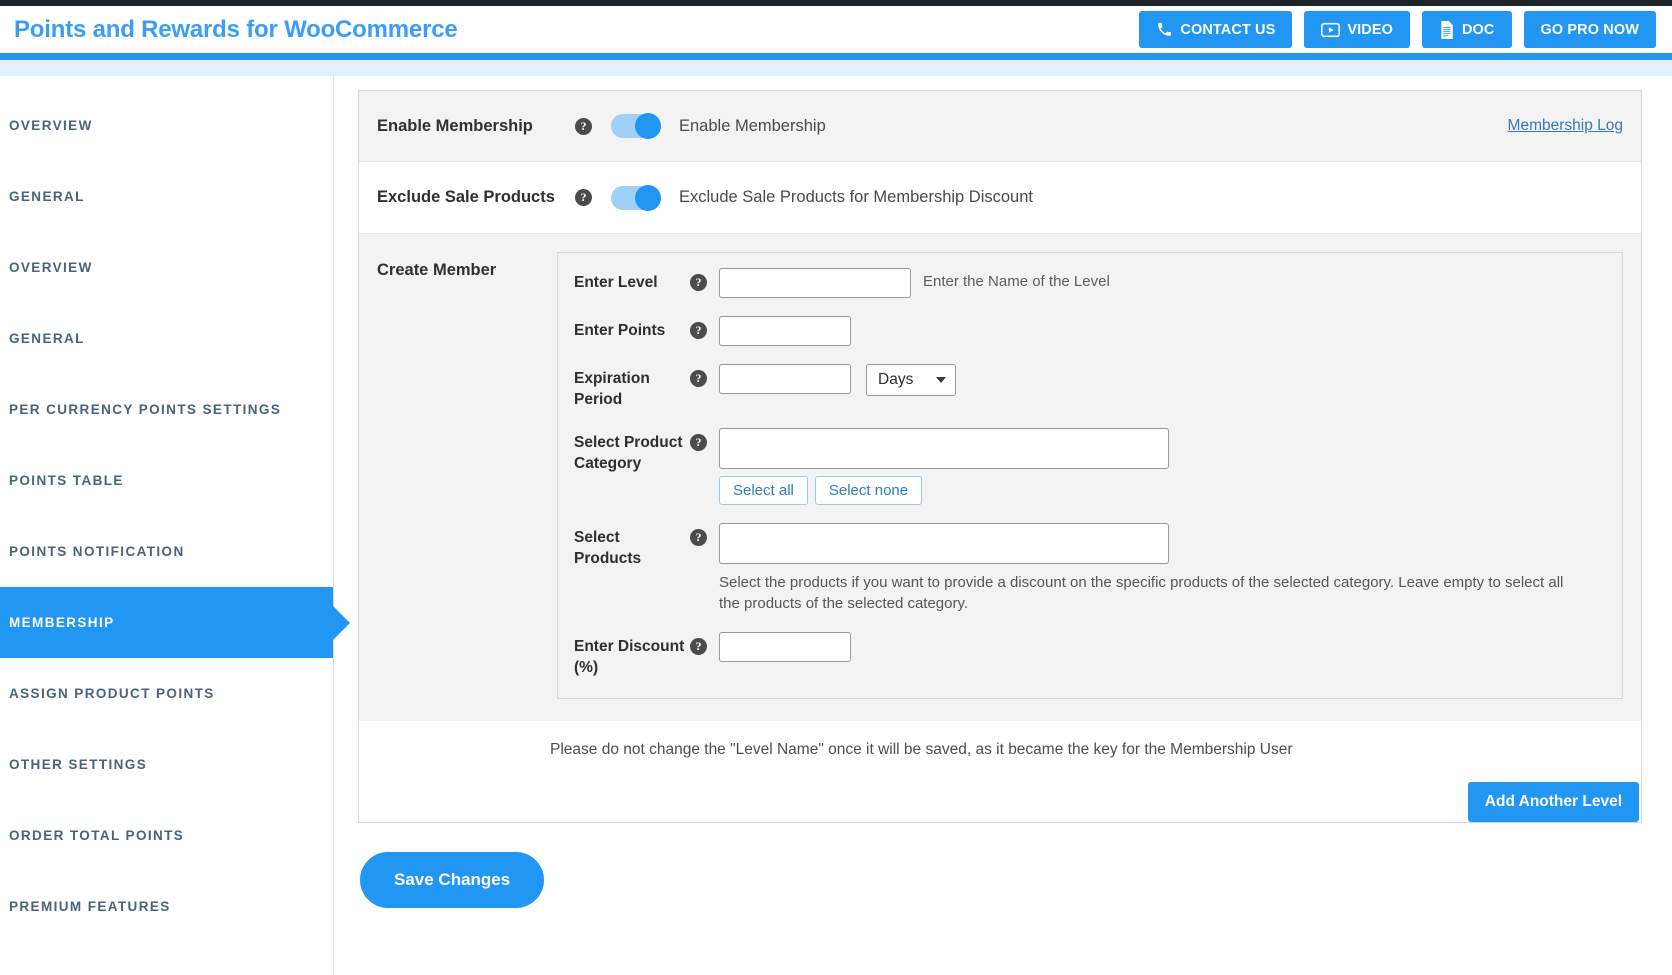 The image size is (1672, 975). What do you see at coordinates (836, 68) in the screenshot?
I see `header-pale-band` at bounding box center [836, 68].